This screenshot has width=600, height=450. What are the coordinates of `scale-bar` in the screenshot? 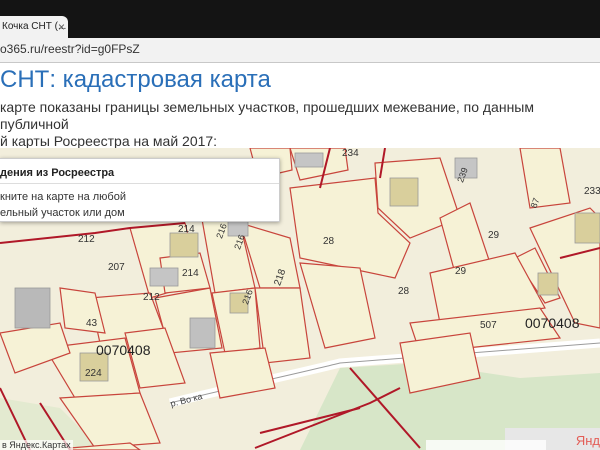 It's located at (486, 445).